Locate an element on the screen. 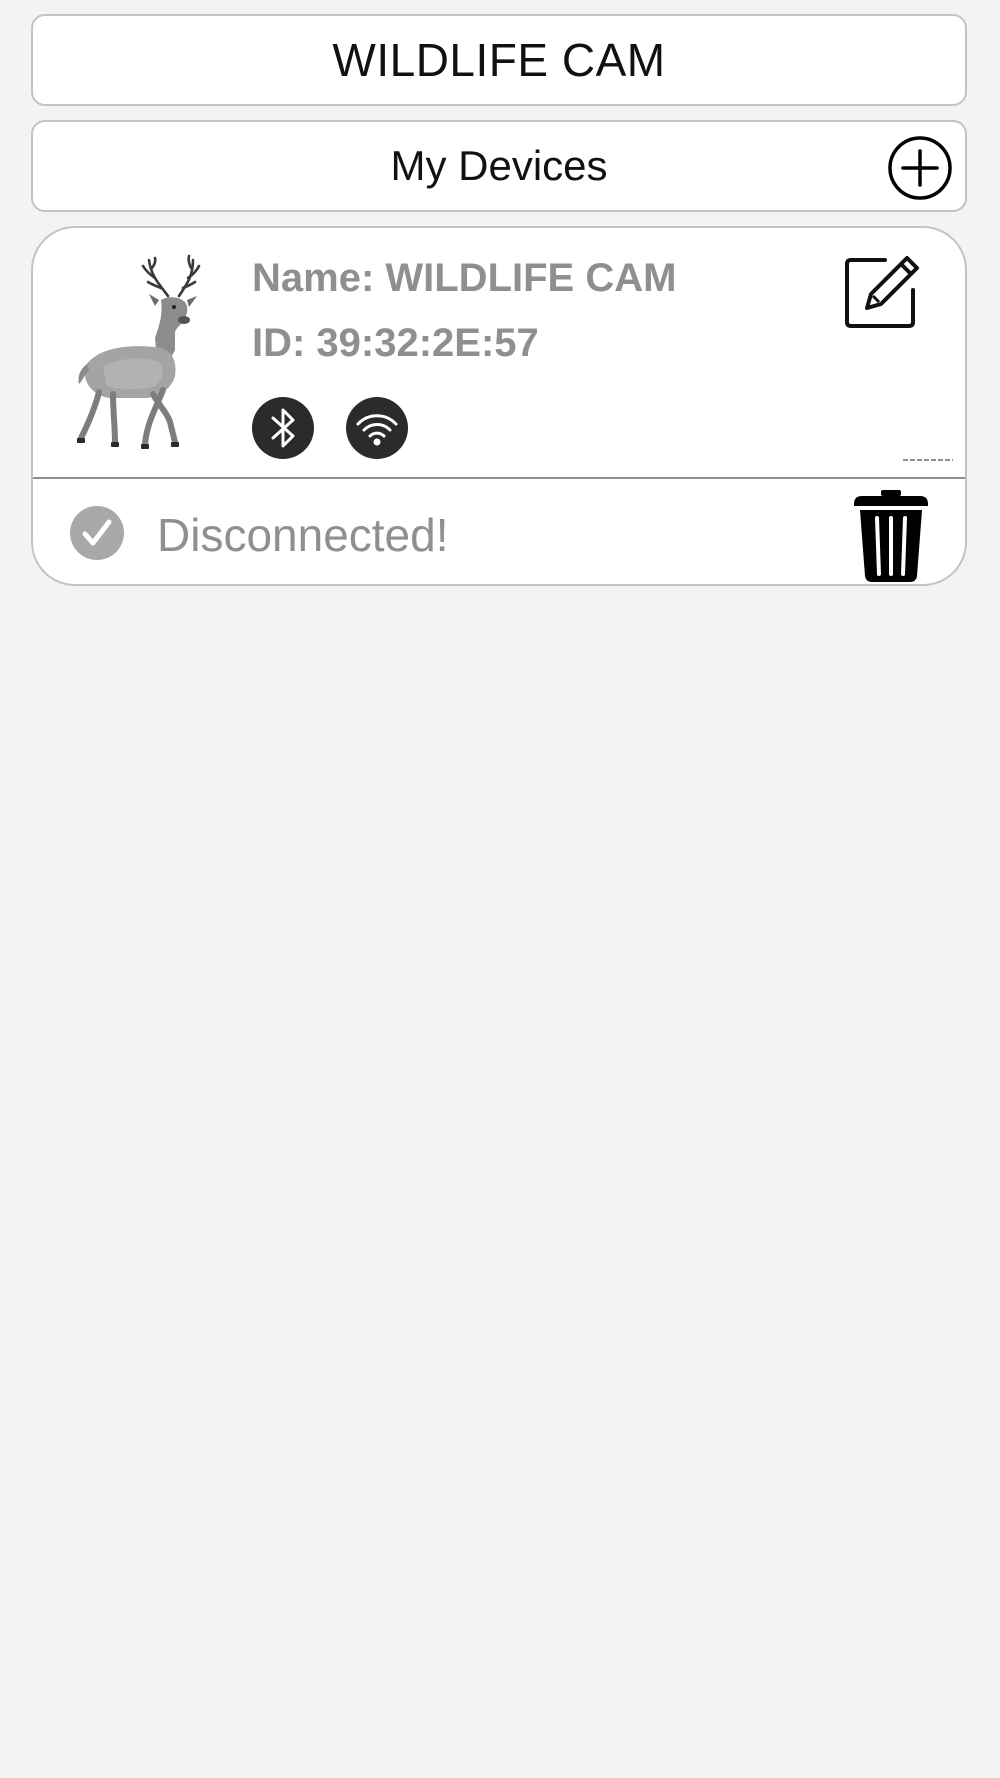  deer-image is located at coordinates (139, 351).